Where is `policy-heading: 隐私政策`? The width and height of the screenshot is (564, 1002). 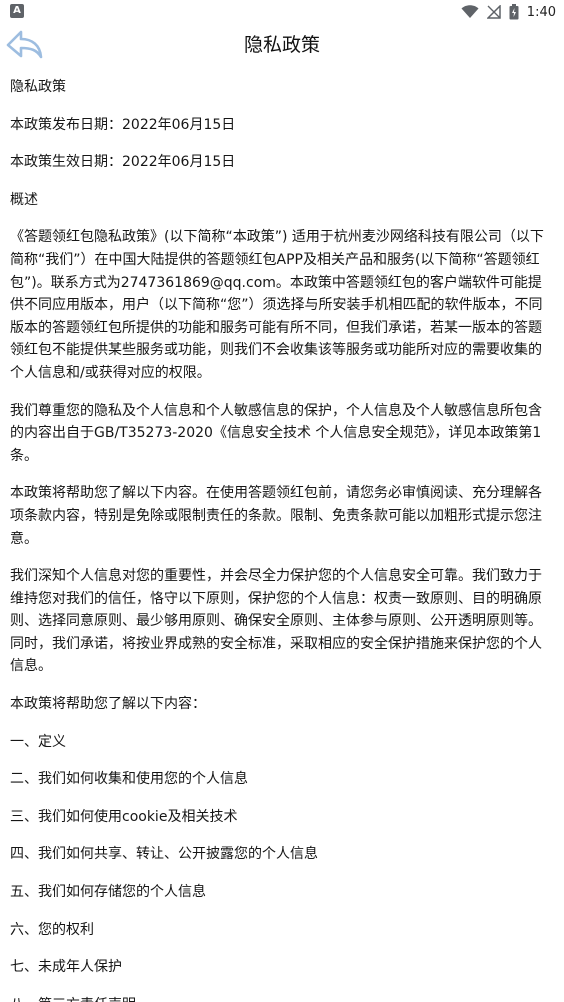
policy-heading: 隐私政策 is located at coordinates (38, 87).